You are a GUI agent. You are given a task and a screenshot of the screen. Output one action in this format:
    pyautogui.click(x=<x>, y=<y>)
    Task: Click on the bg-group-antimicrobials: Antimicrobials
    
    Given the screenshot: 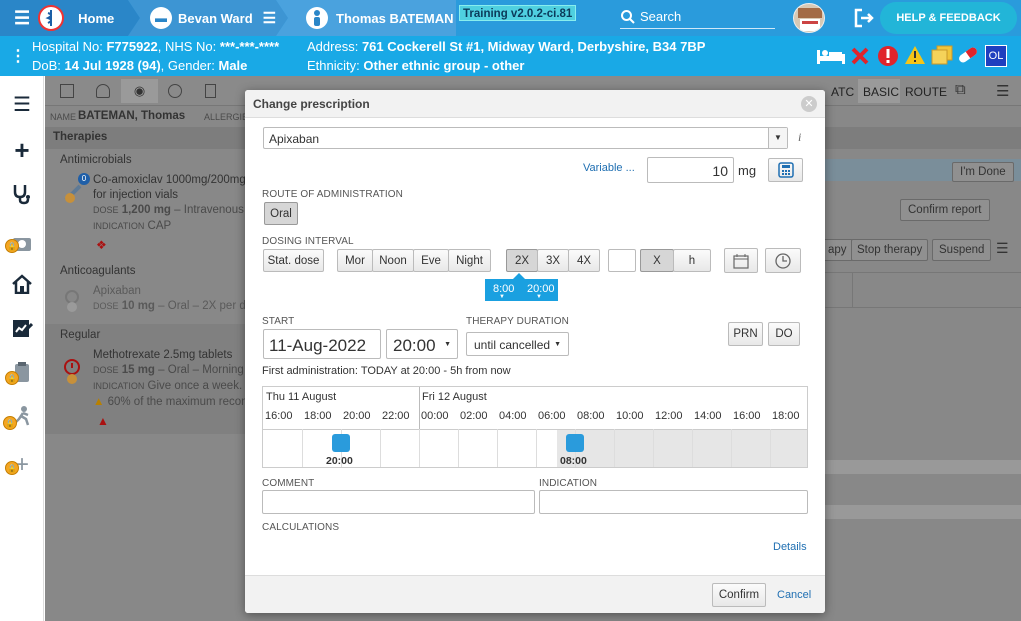 What is the action you would take?
    pyautogui.click(x=96, y=160)
    